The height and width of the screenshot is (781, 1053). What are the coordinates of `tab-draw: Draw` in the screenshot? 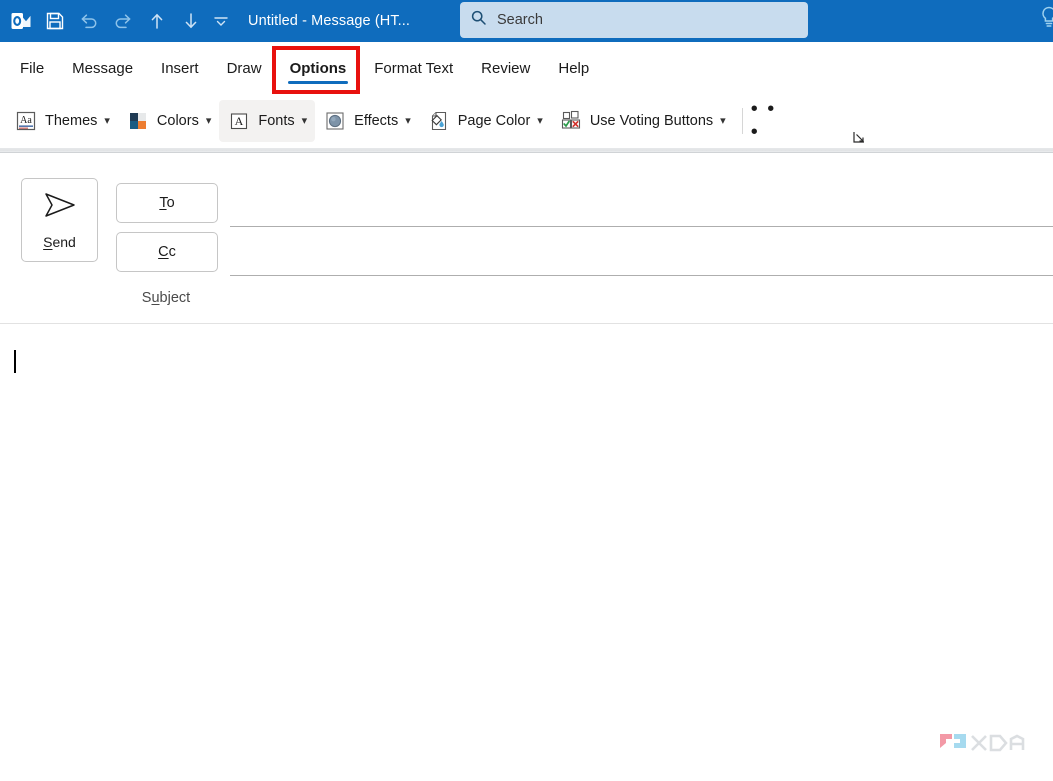 It's located at (244, 68).